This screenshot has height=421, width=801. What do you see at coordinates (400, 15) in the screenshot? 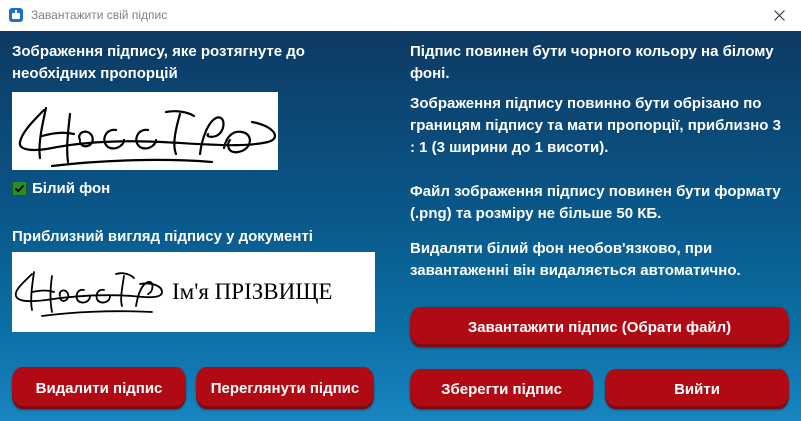
I see `title-bar: Завантажити свій підпис` at bounding box center [400, 15].